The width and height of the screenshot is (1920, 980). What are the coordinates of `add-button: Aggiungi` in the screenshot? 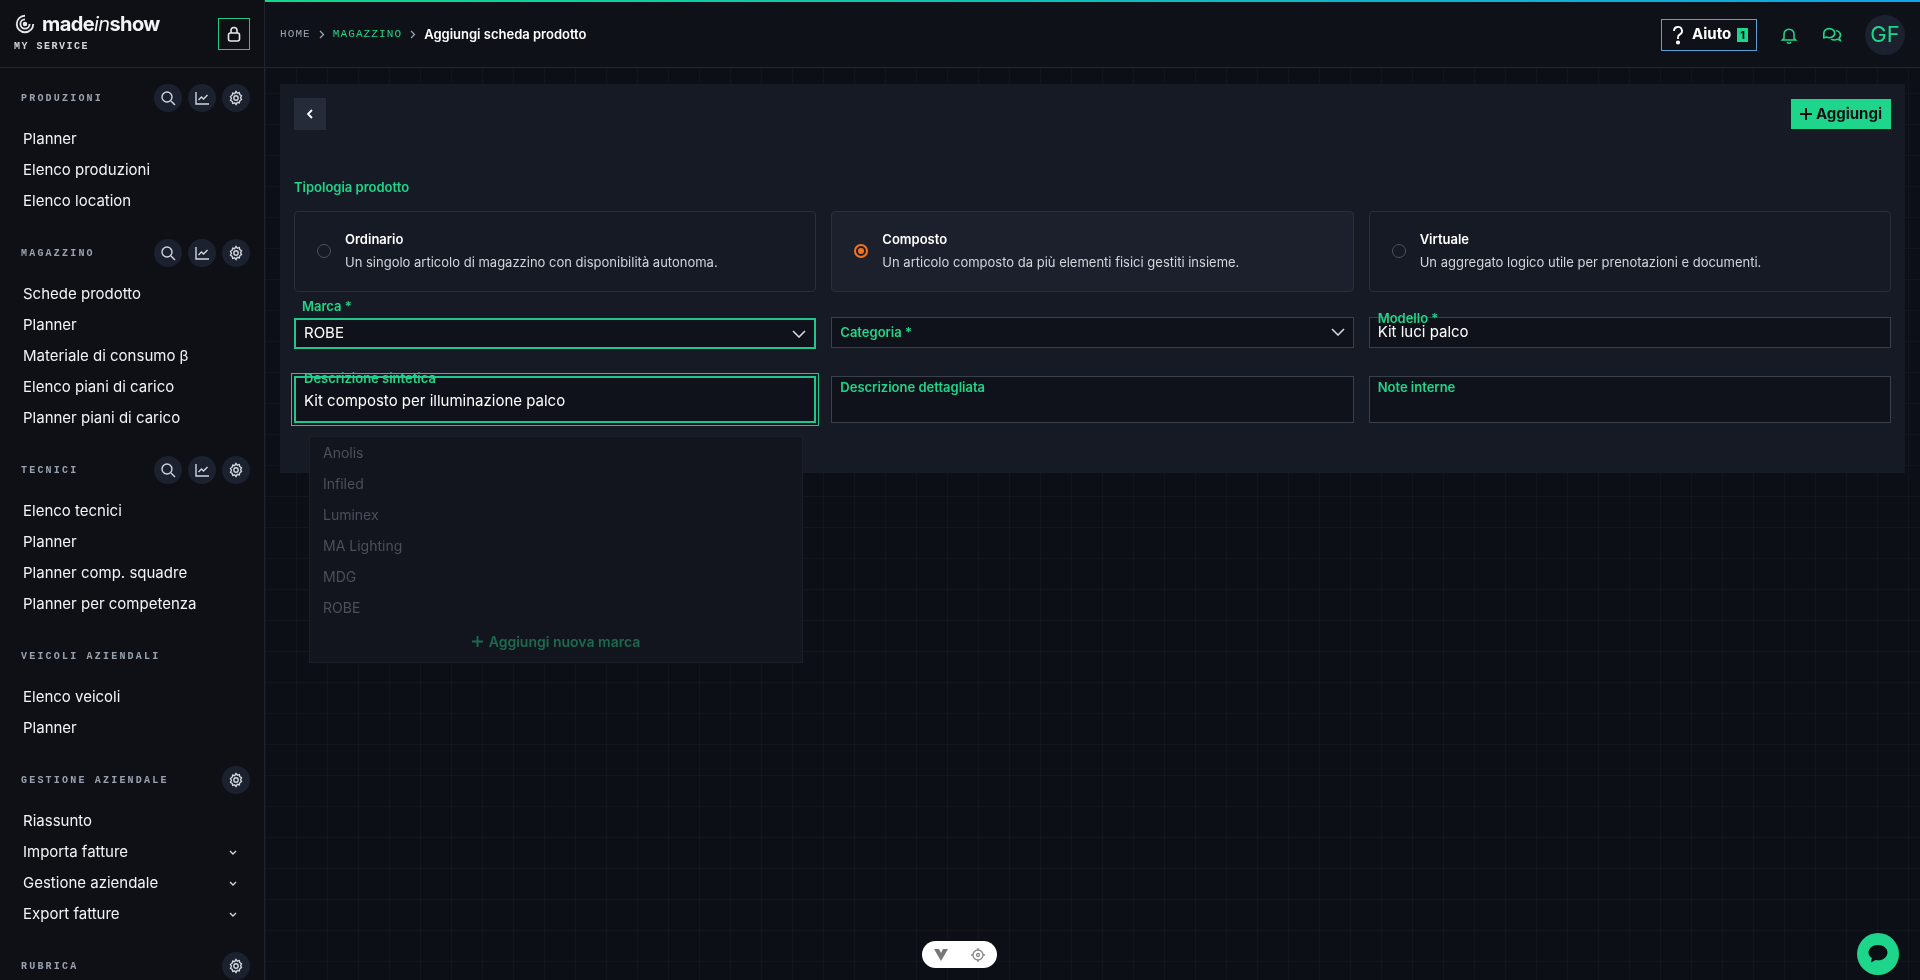 It's located at (1840, 114).